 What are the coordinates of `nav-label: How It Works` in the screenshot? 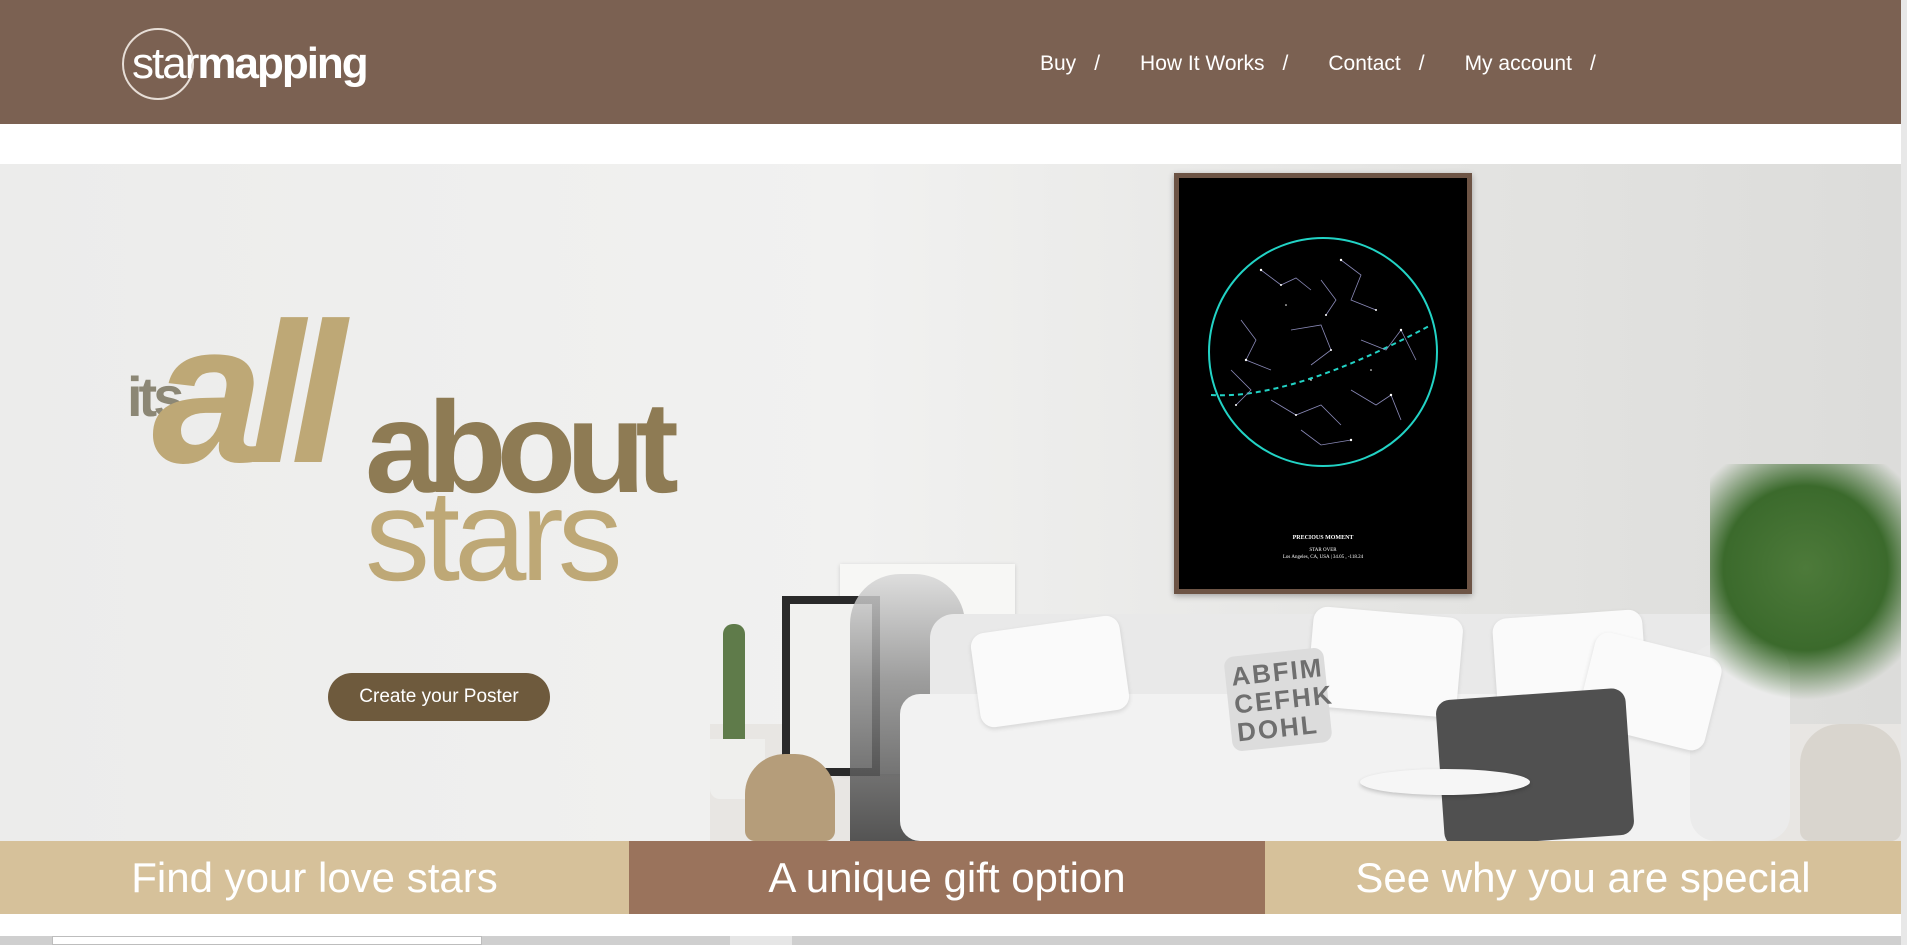 It's located at (1202, 63).